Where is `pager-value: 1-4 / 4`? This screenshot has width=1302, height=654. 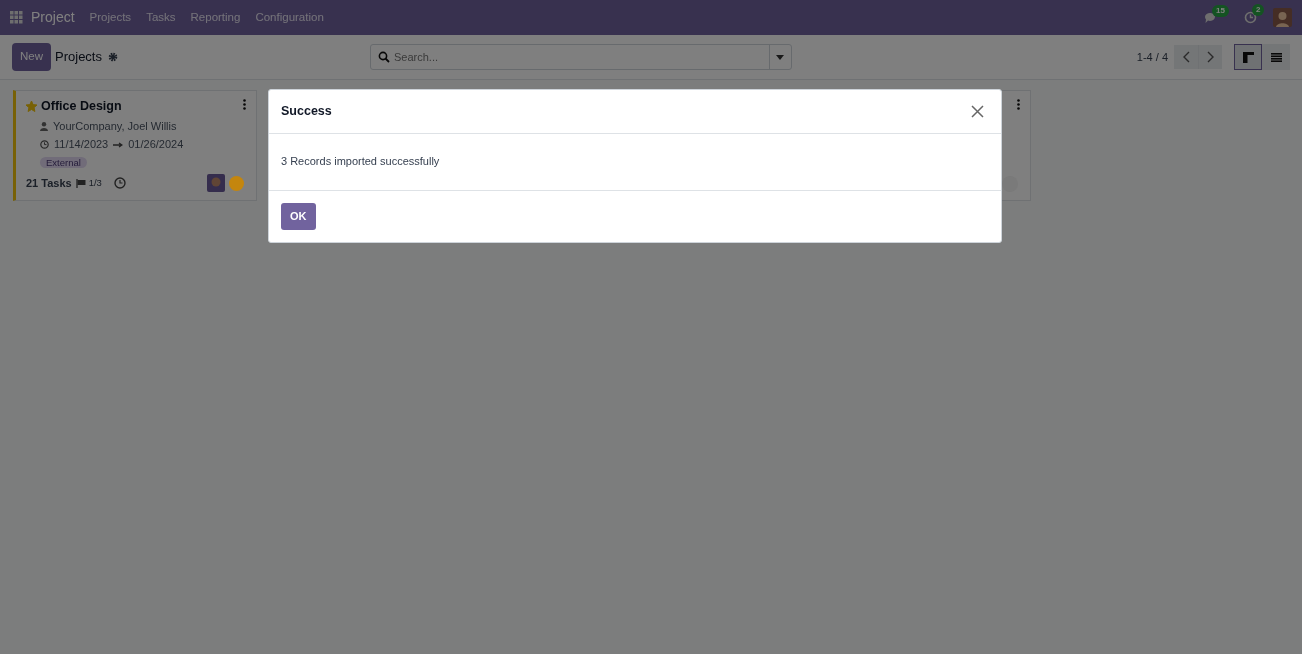
pager-value: 1-4 / 4 is located at coordinates (1152, 57).